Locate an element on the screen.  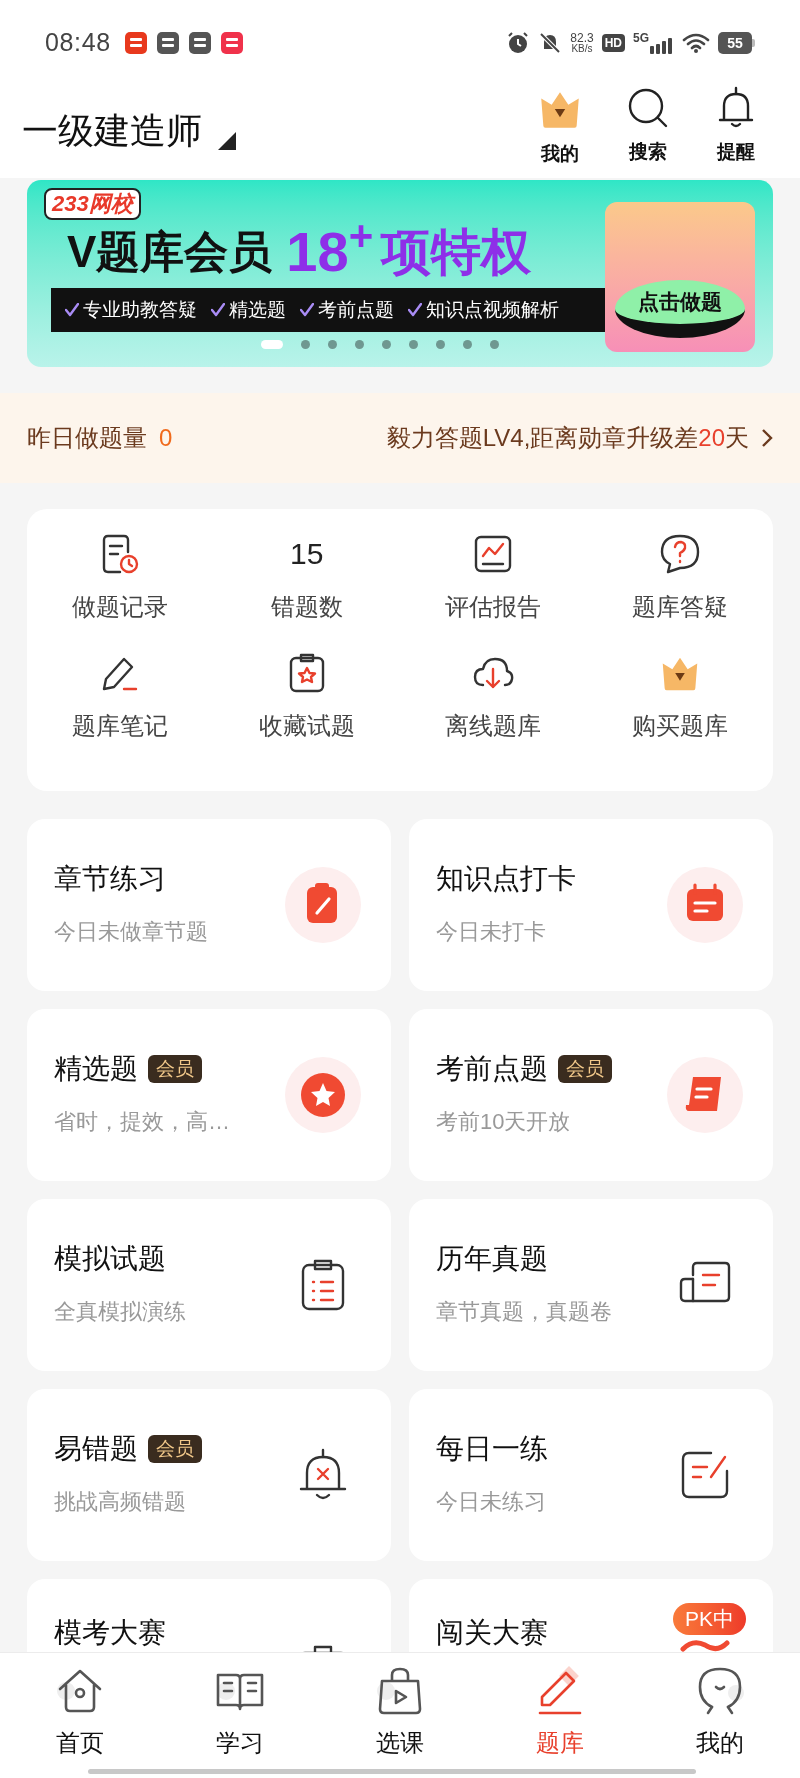
tool-item: 题库答疑 is located at coordinates (679, 590).